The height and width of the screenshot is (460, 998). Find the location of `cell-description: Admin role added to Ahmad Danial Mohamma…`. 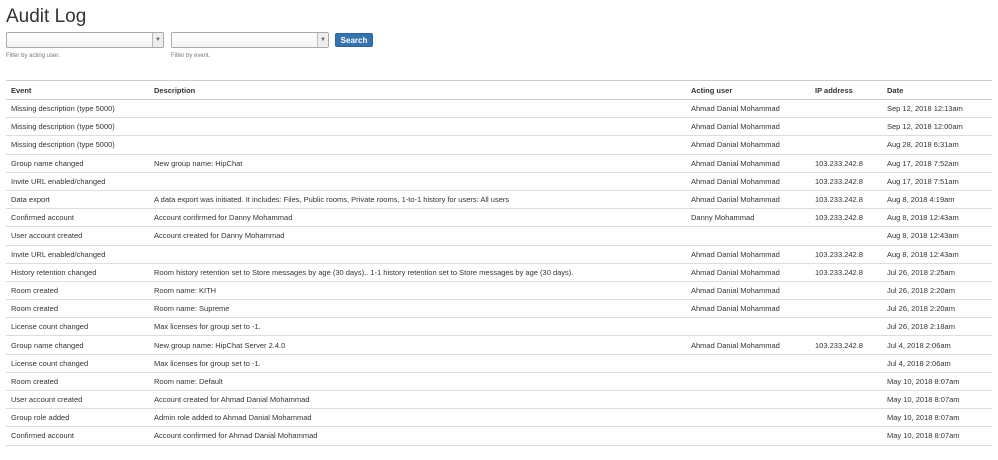

cell-description: Admin role added to Ahmad Danial Mohamma… is located at coordinates (233, 418).